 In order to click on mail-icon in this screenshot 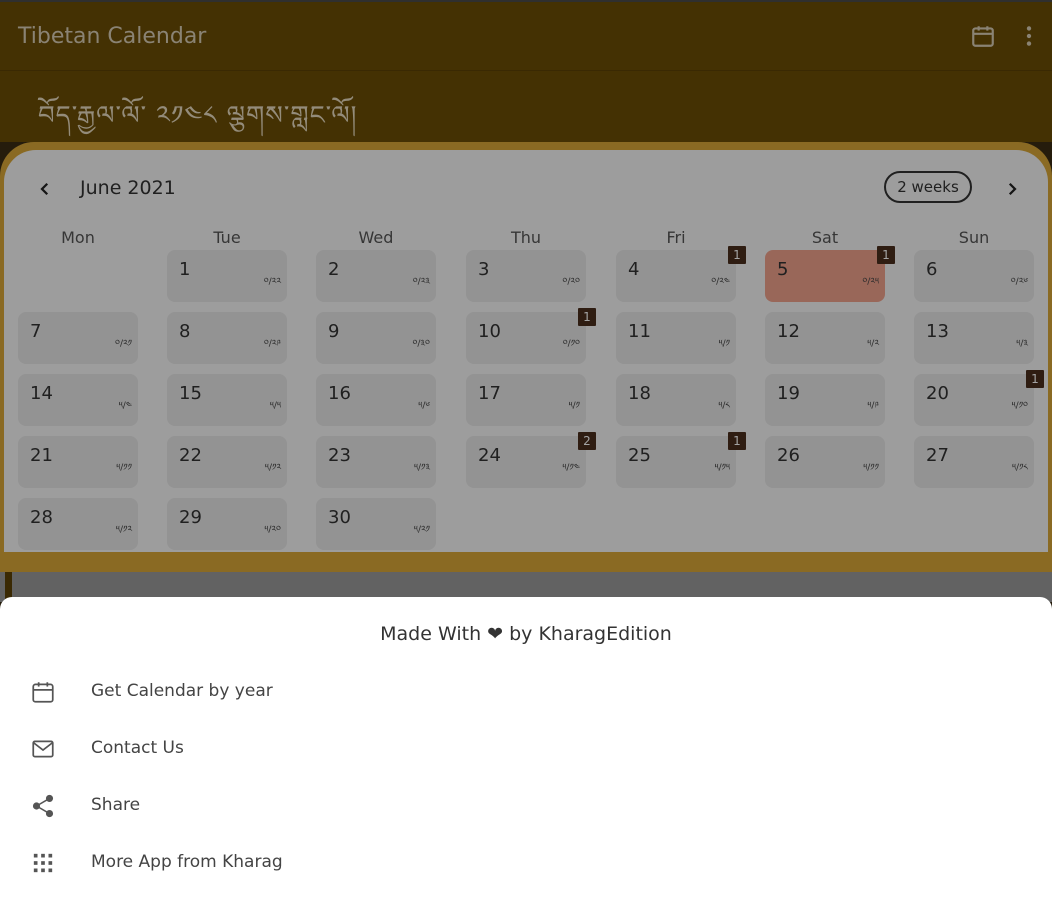, I will do `click(43, 749)`.